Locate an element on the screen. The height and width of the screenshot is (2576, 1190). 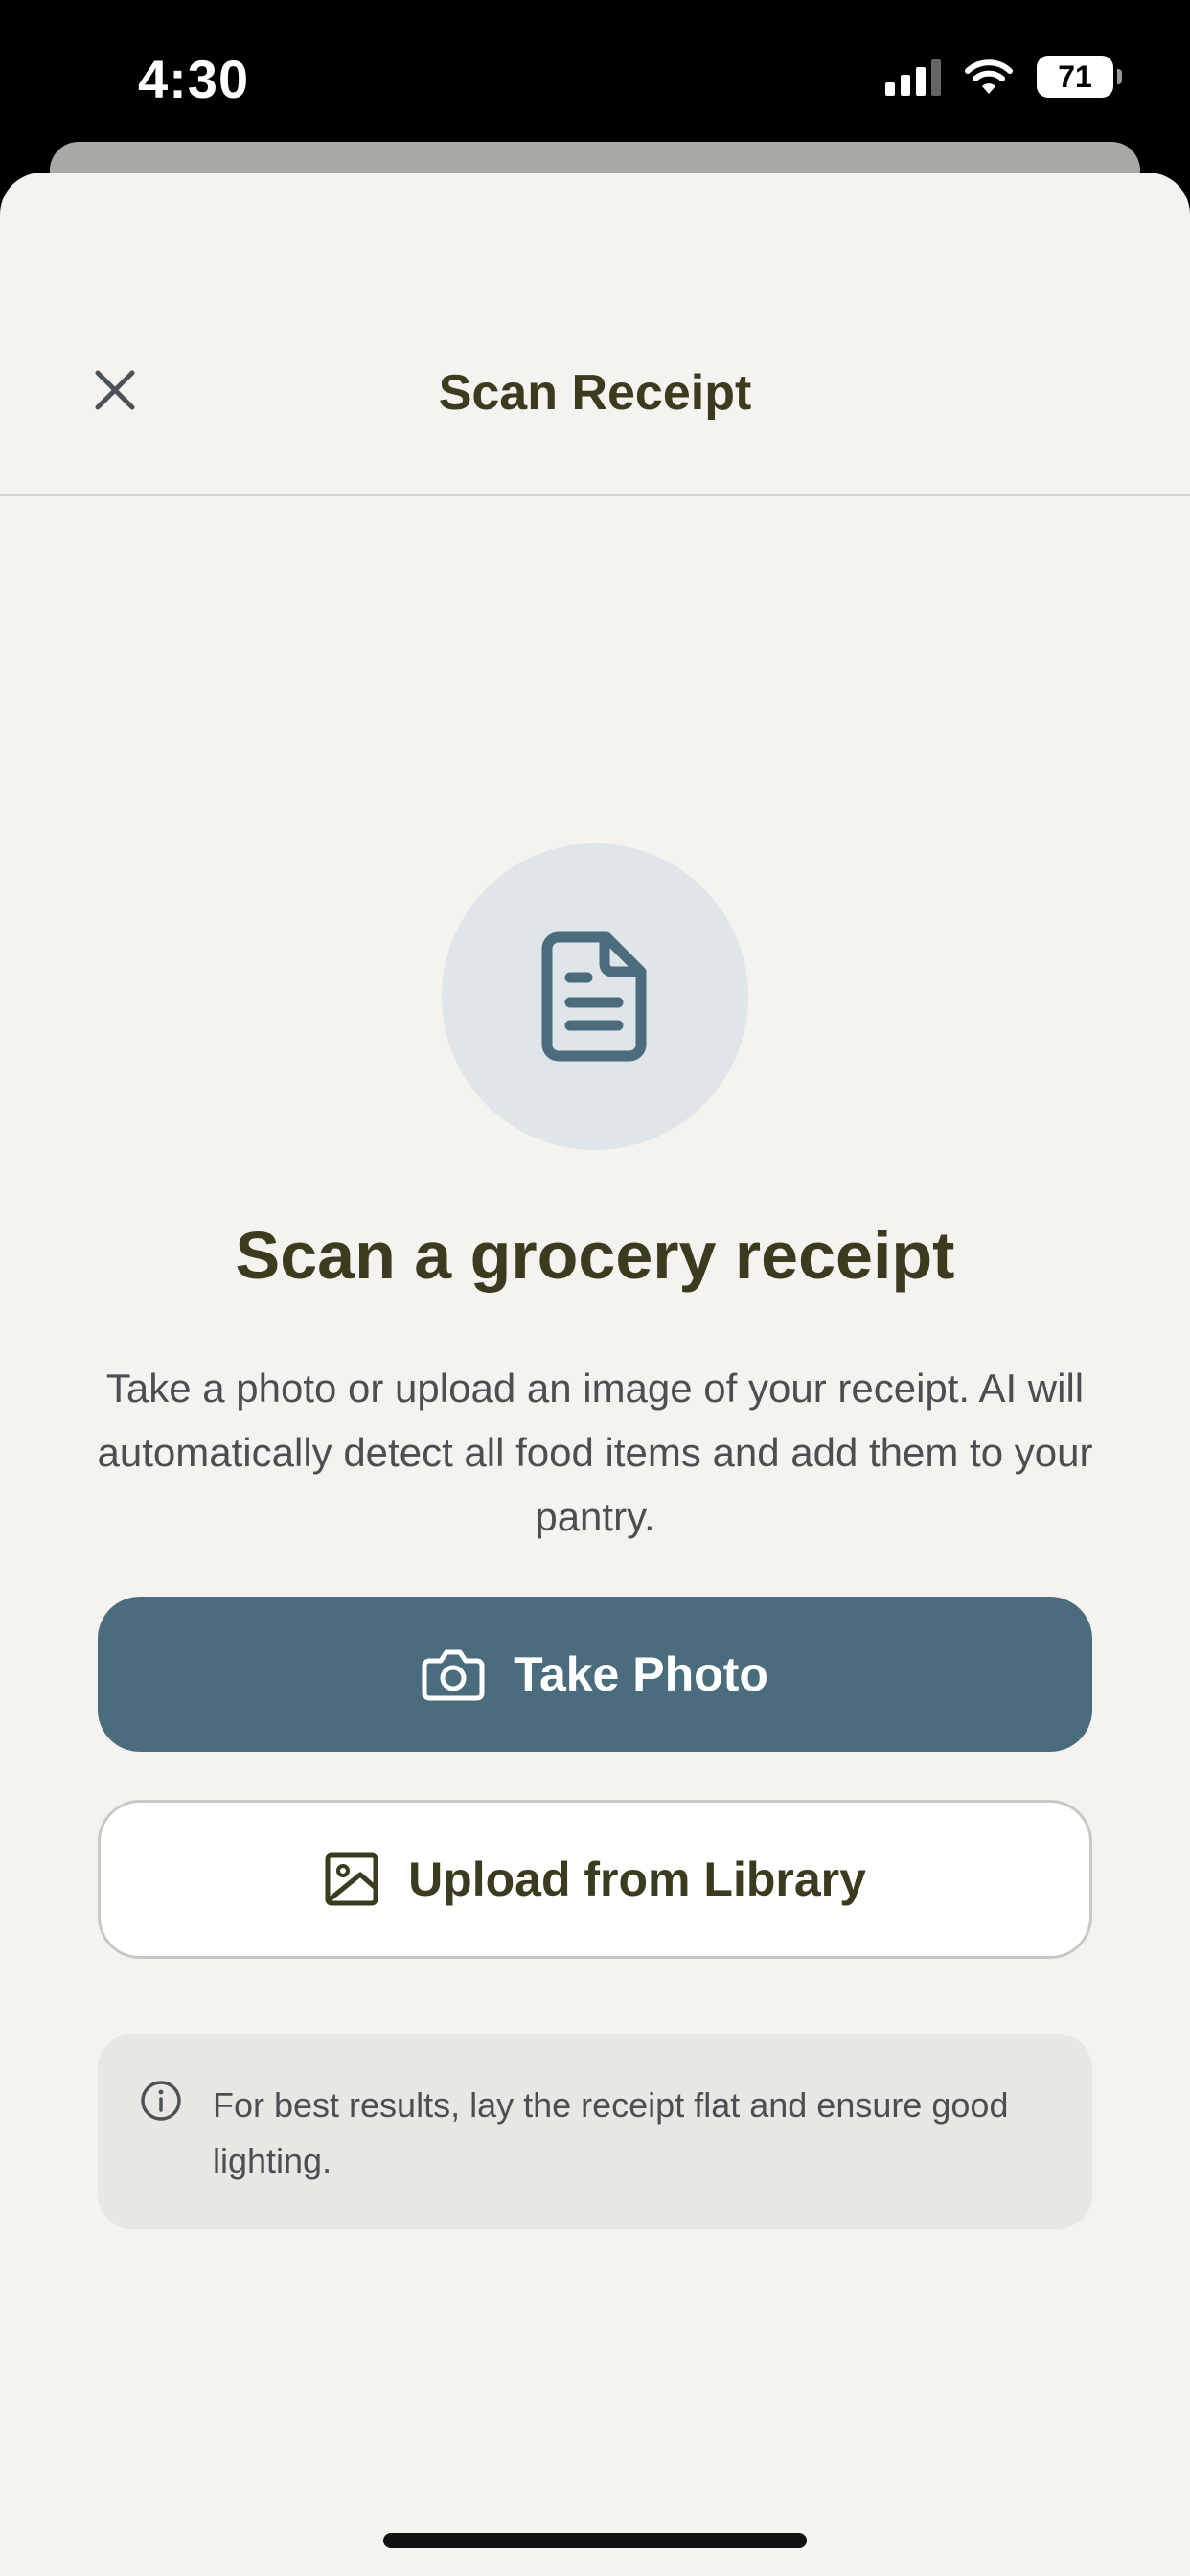
sheet-header: Scan Receipt is located at coordinates (595, 334).